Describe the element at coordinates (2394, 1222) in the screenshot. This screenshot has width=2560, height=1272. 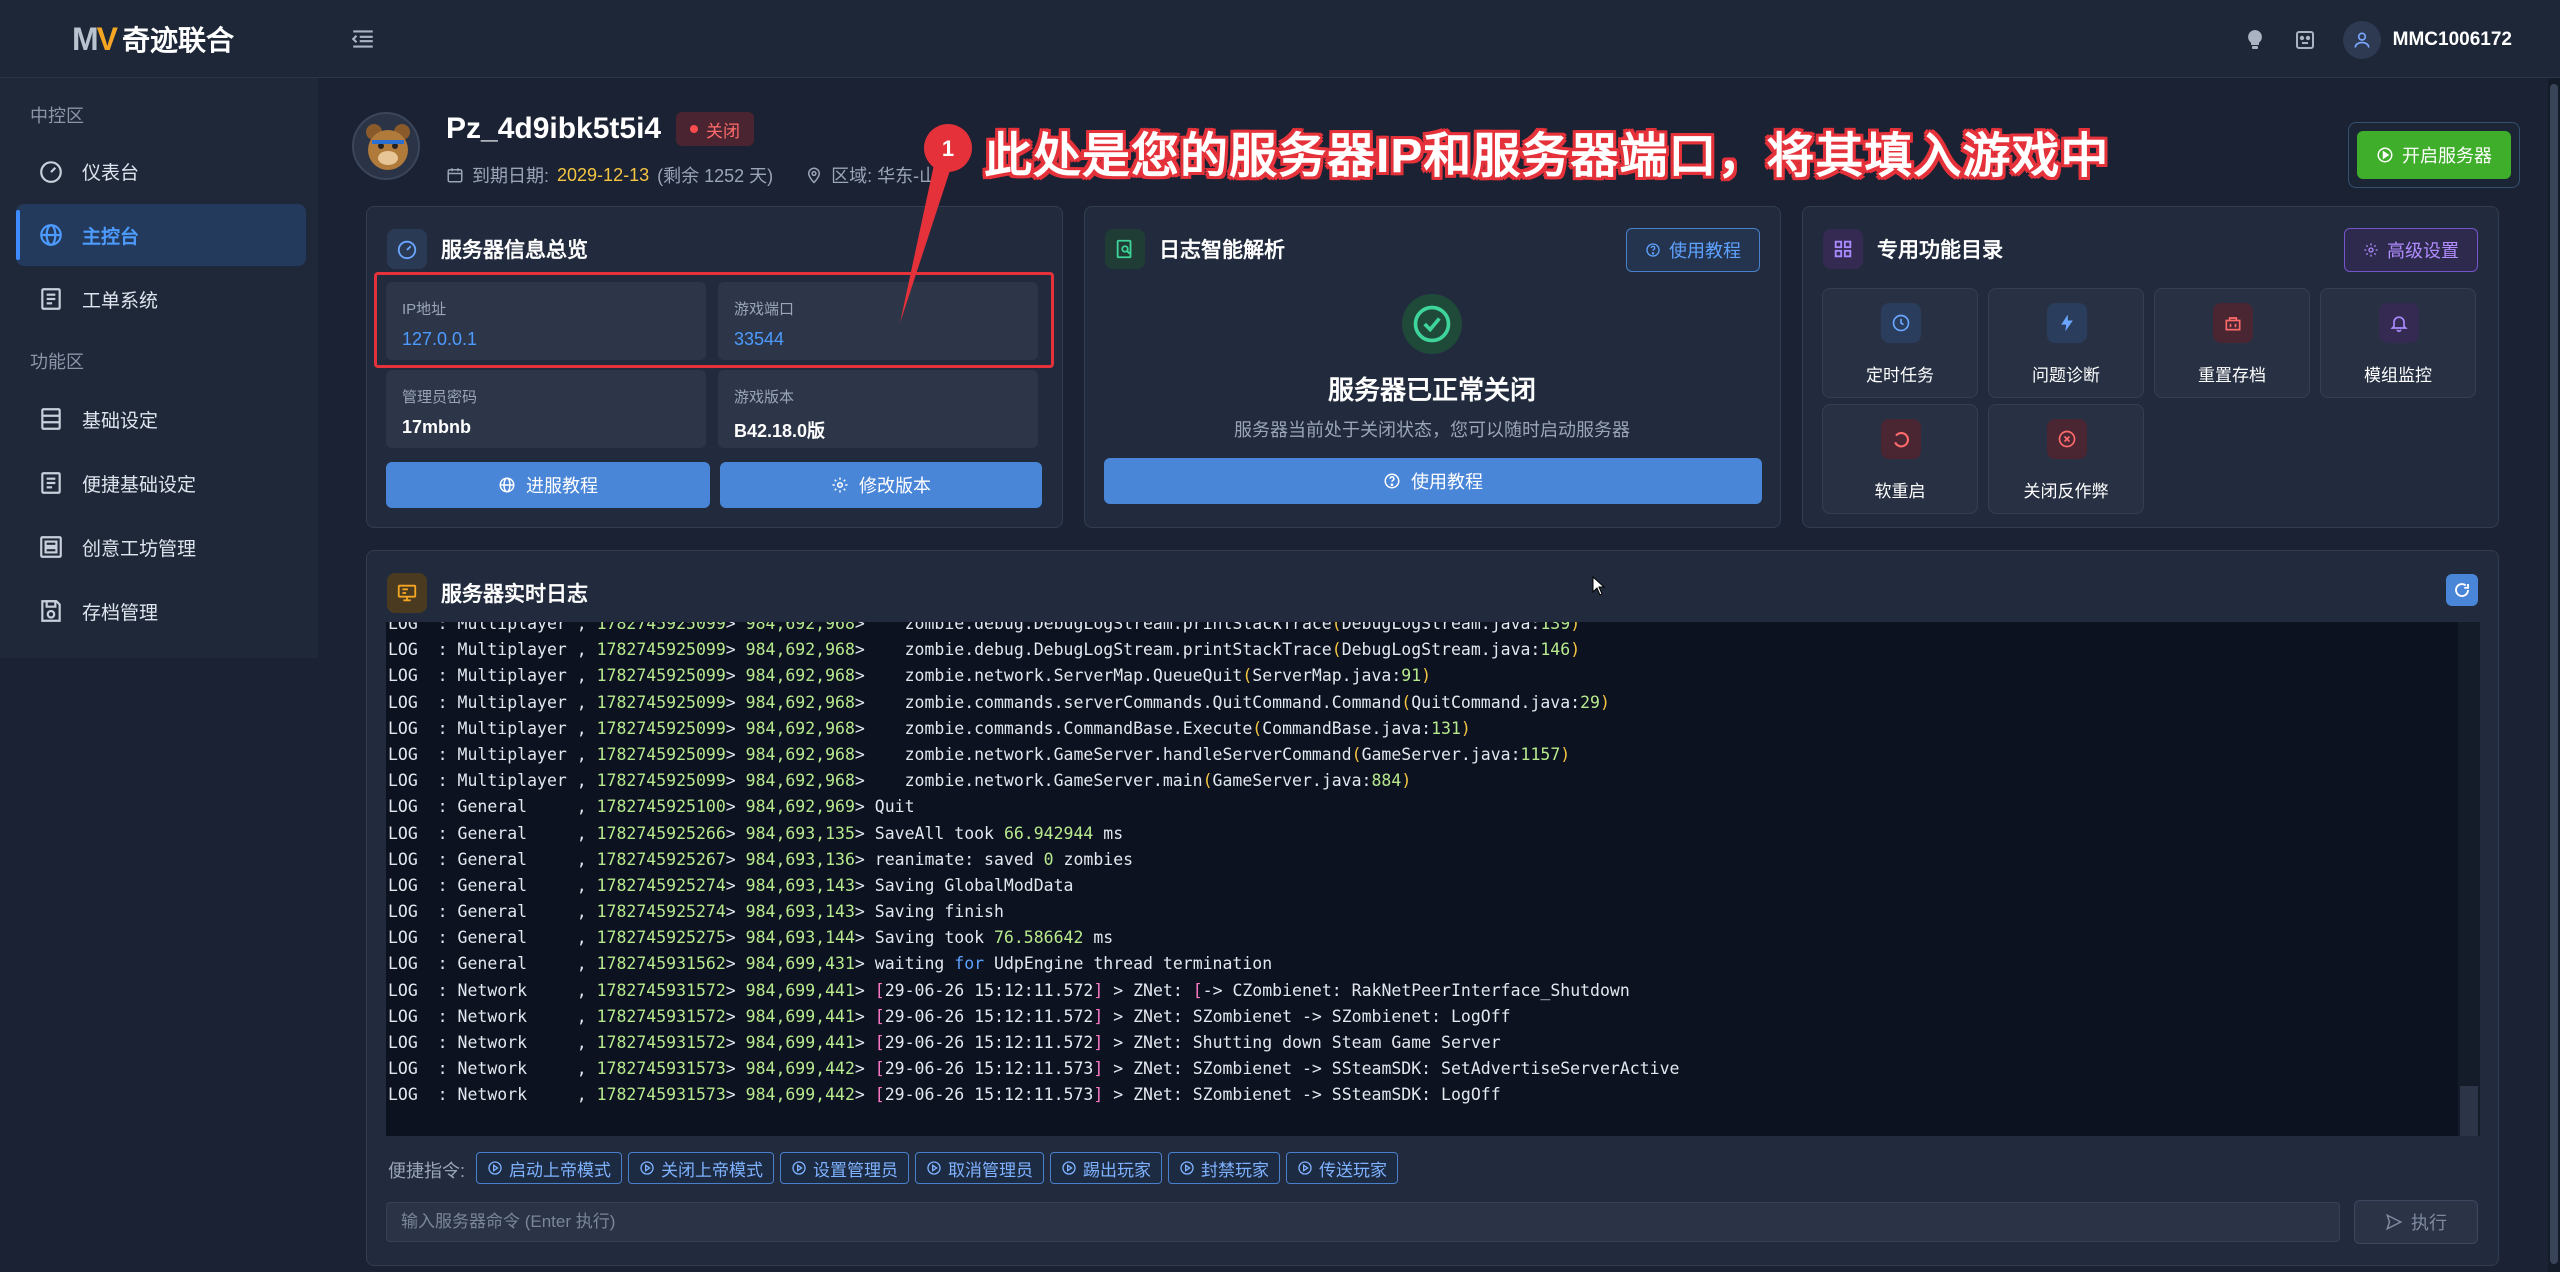
I see `send-icon` at that location.